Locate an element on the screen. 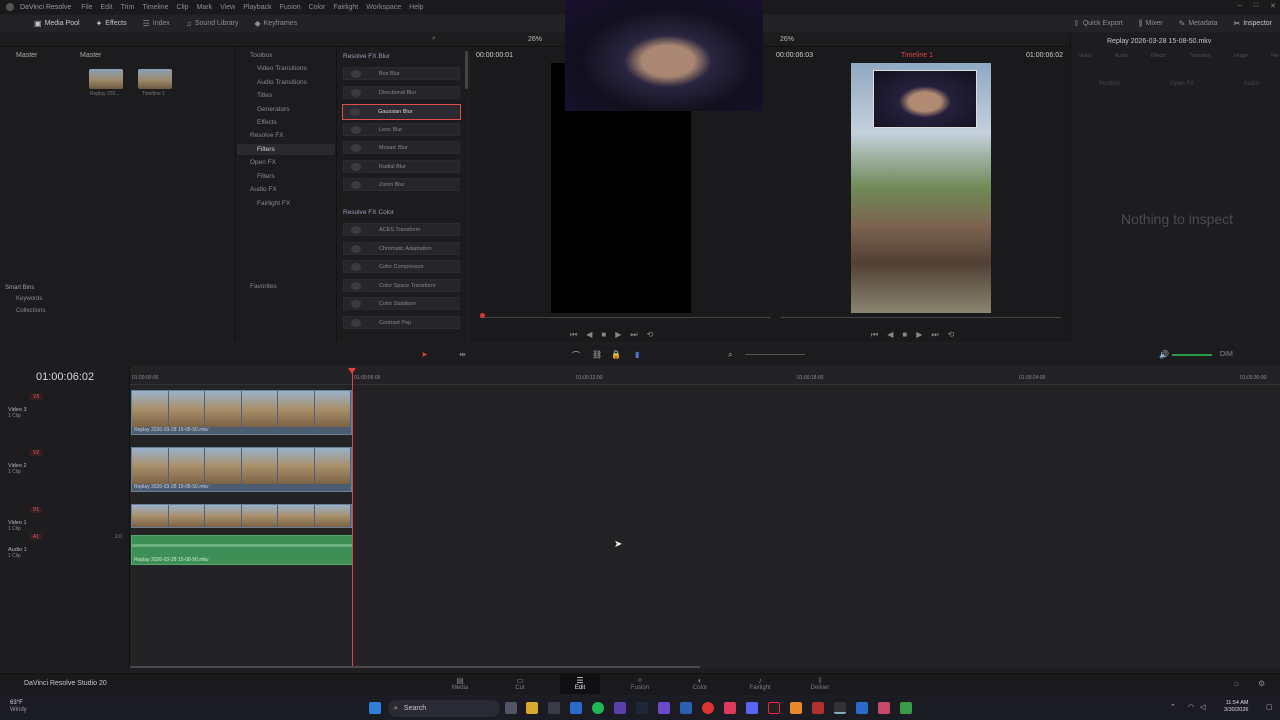 Image resolution: width=1280 pixels, height=720 pixels. fx-aces-transform: ACES Transform is located at coordinates (401, 229).